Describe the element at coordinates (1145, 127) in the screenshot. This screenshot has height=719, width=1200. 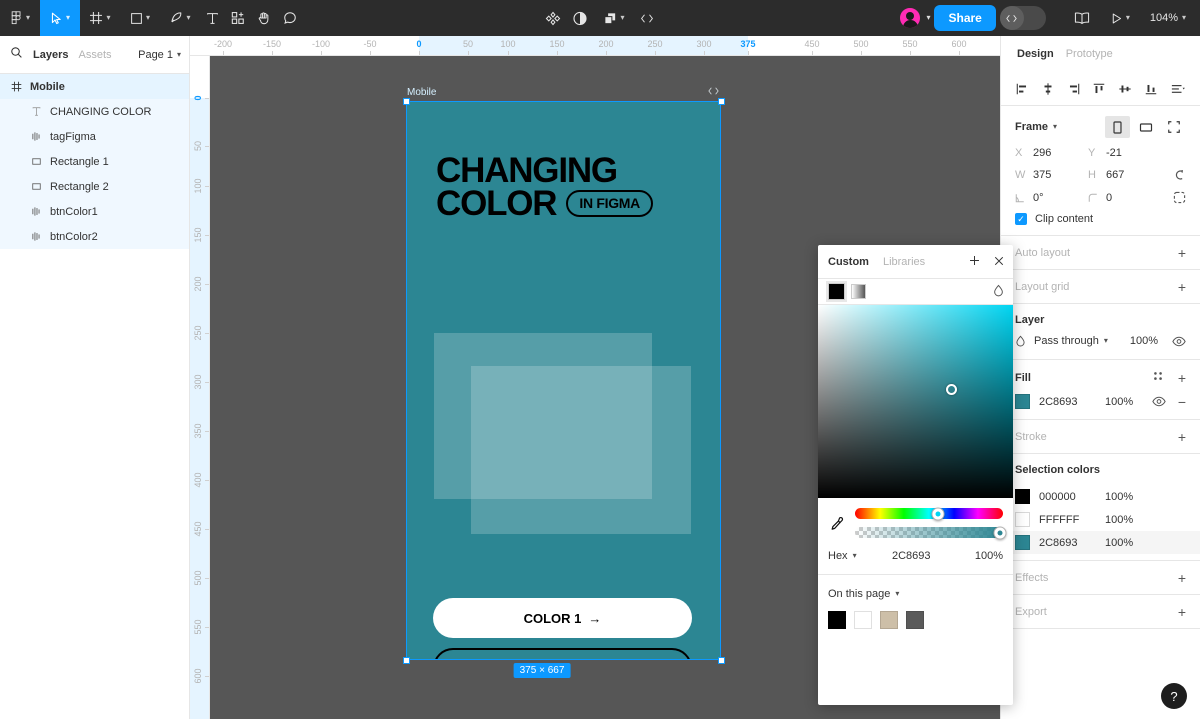
I see `landscape-icon` at that location.